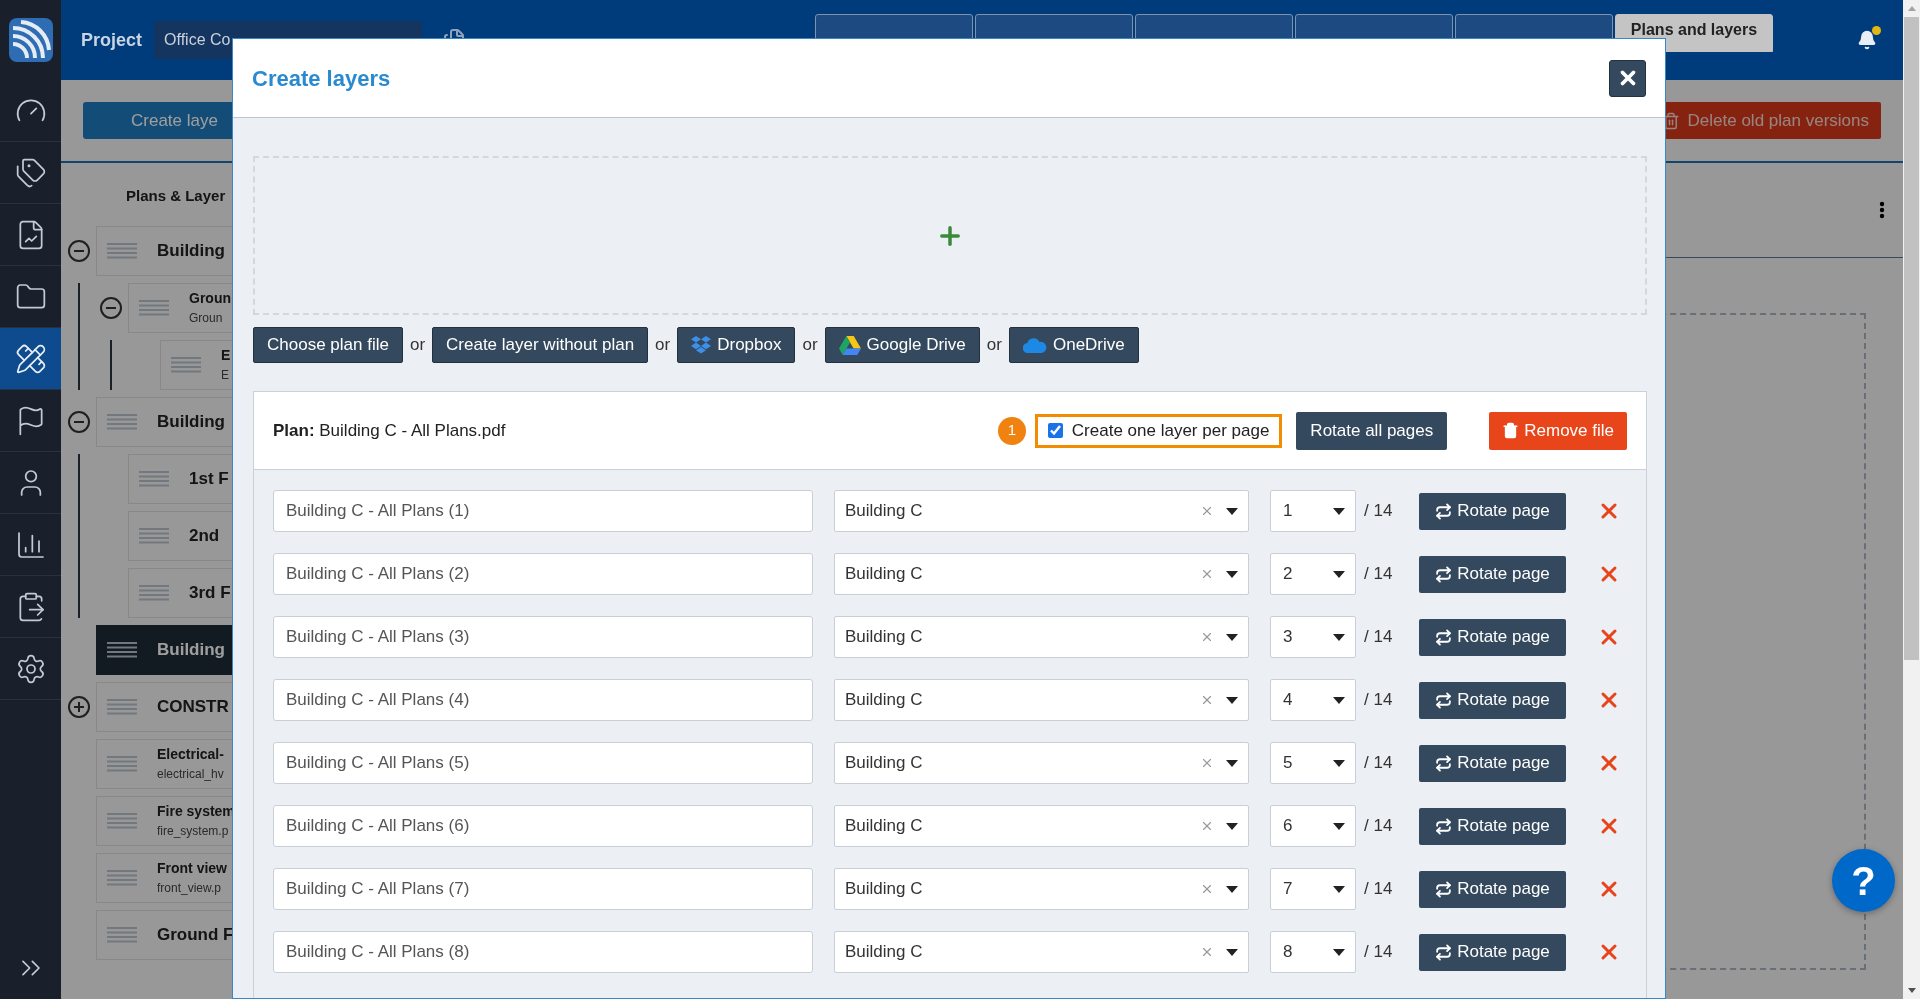  What do you see at coordinates (540, 345) in the screenshot?
I see `source-button: Create layer without plan` at bounding box center [540, 345].